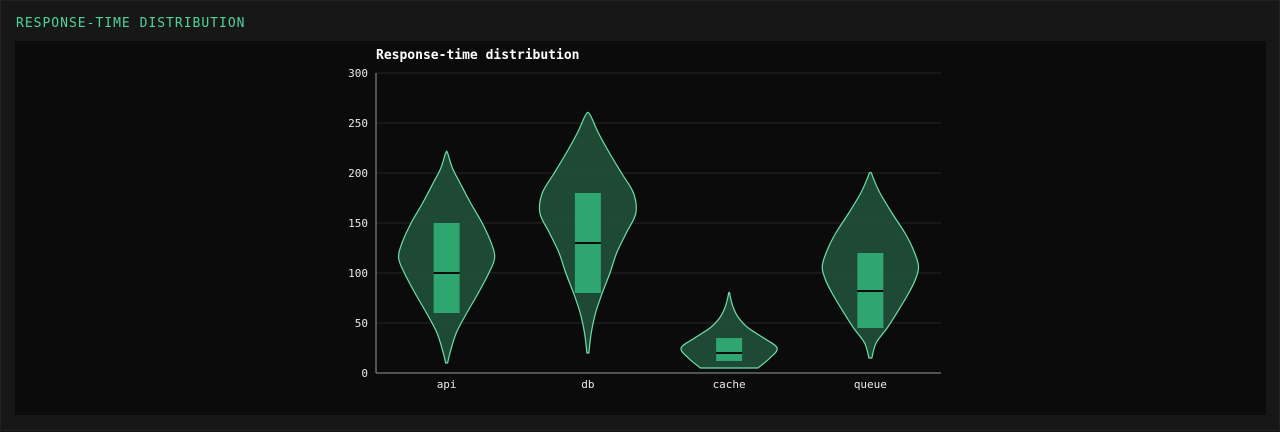 Image resolution: width=1280 pixels, height=432 pixels. Describe the element at coordinates (358, 223) in the screenshot. I see `y-tick-label: 150` at that location.